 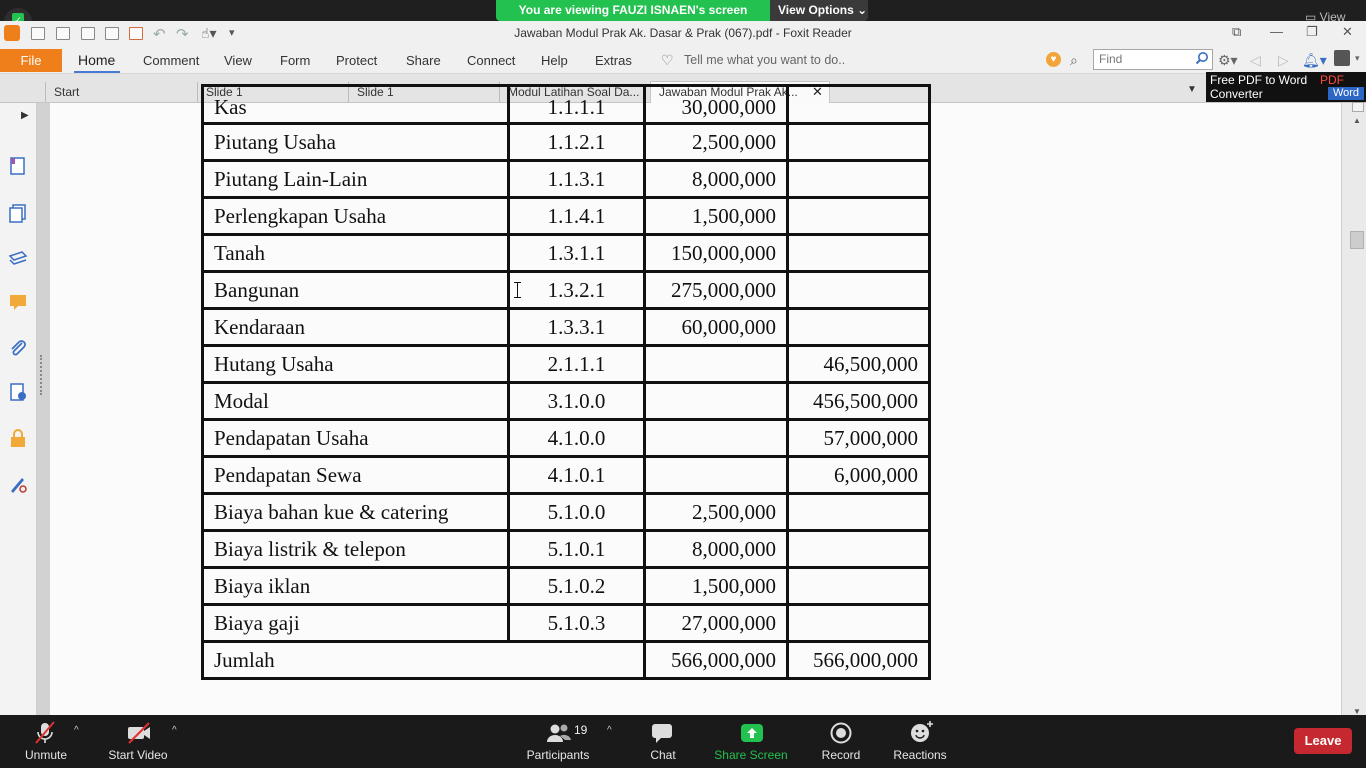 I want to click on menu-share: Share, so click(x=423, y=60).